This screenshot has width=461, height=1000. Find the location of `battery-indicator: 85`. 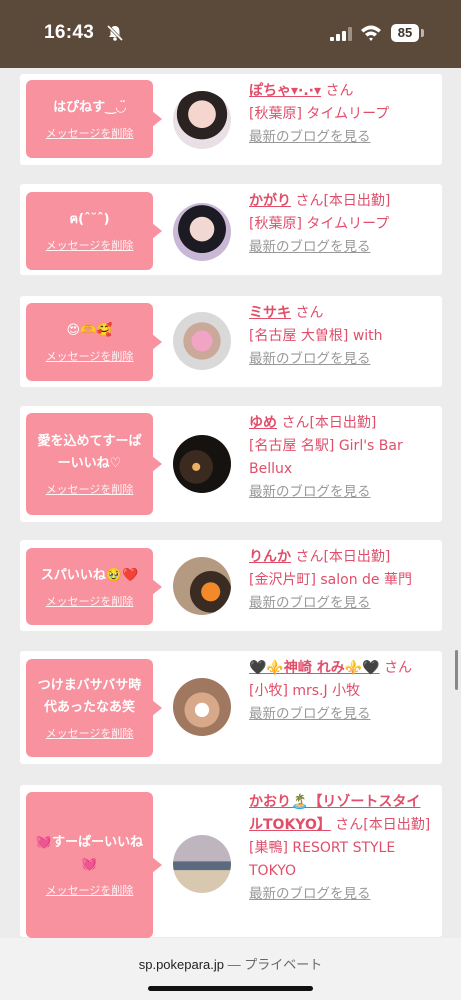

battery-indicator: 85 is located at coordinates (405, 33).